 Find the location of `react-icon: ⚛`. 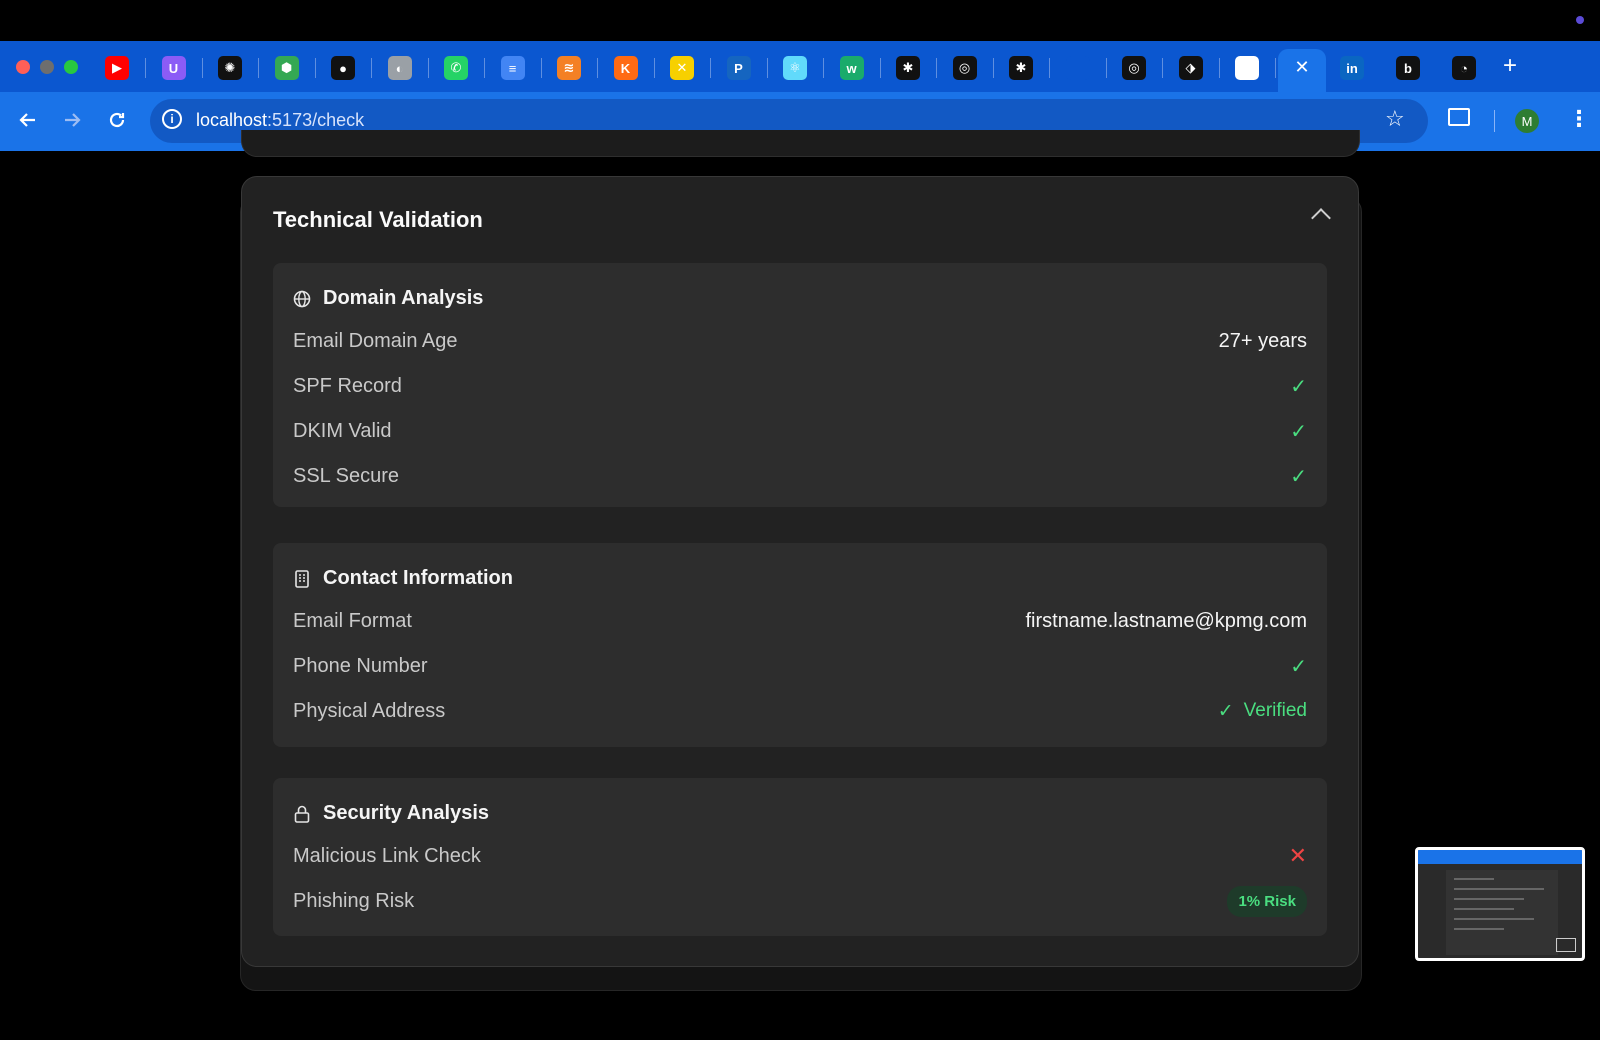

react-icon: ⚛ is located at coordinates (795, 68).